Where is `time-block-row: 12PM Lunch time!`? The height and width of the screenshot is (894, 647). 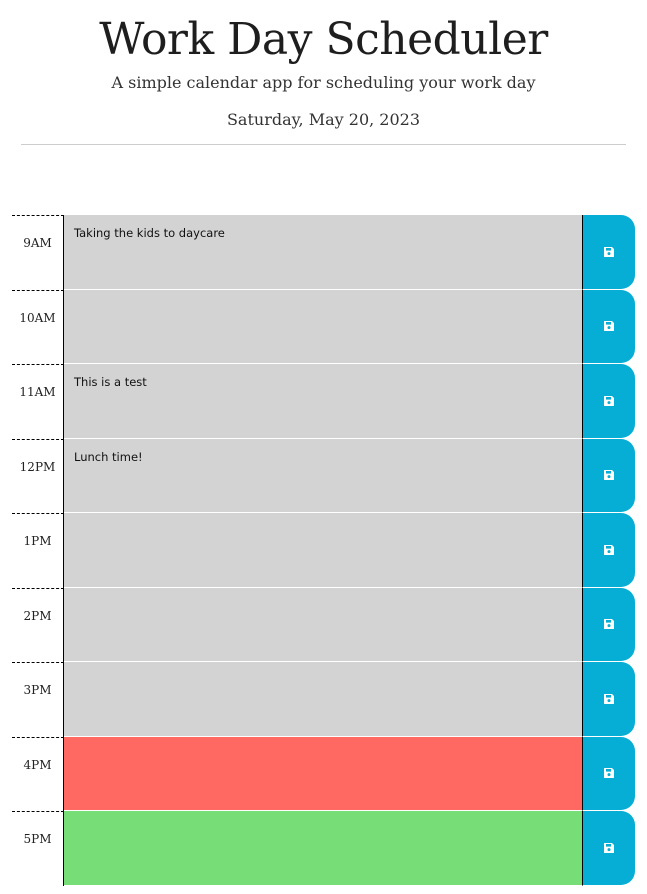
time-block-row: 12PM Lunch time! is located at coordinates (323, 475).